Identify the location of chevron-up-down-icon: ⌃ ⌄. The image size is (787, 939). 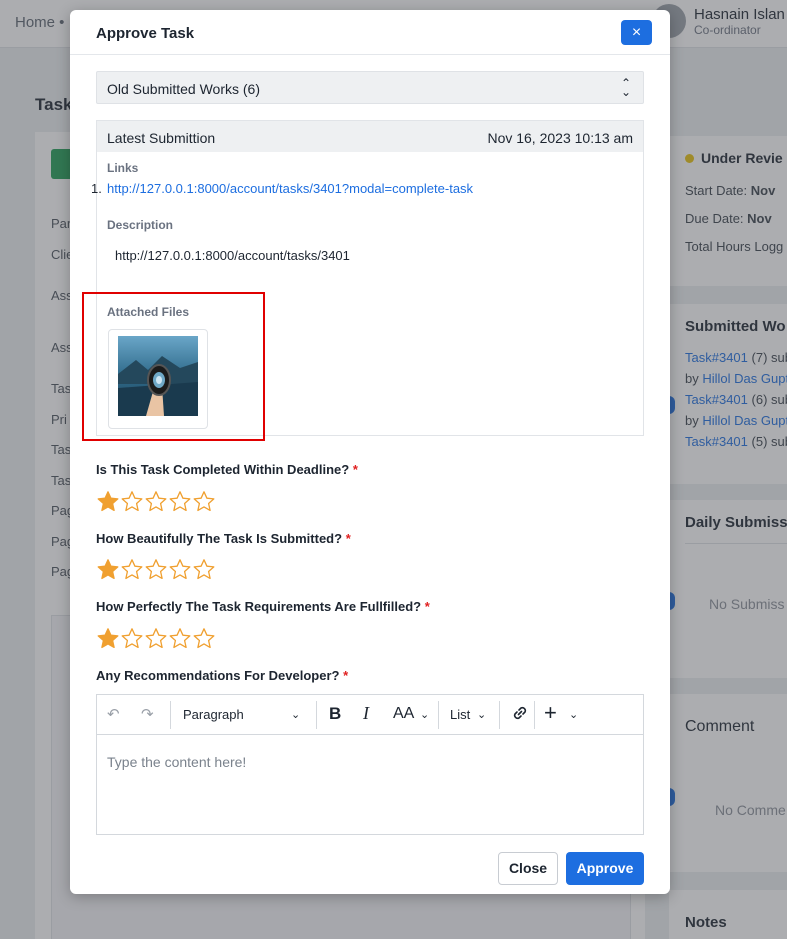
(625, 87).